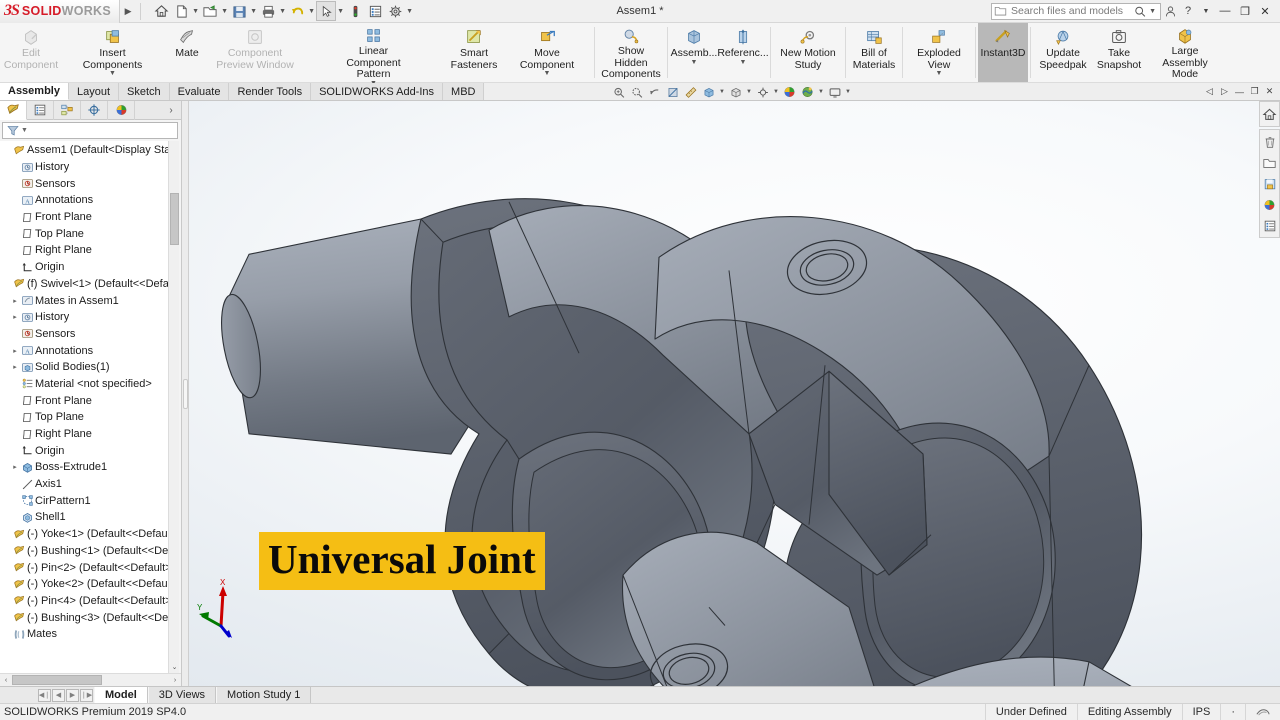  Describe the element at coordinates (1269, 204) in the screenshot. I see `appearances-icon` at that location.